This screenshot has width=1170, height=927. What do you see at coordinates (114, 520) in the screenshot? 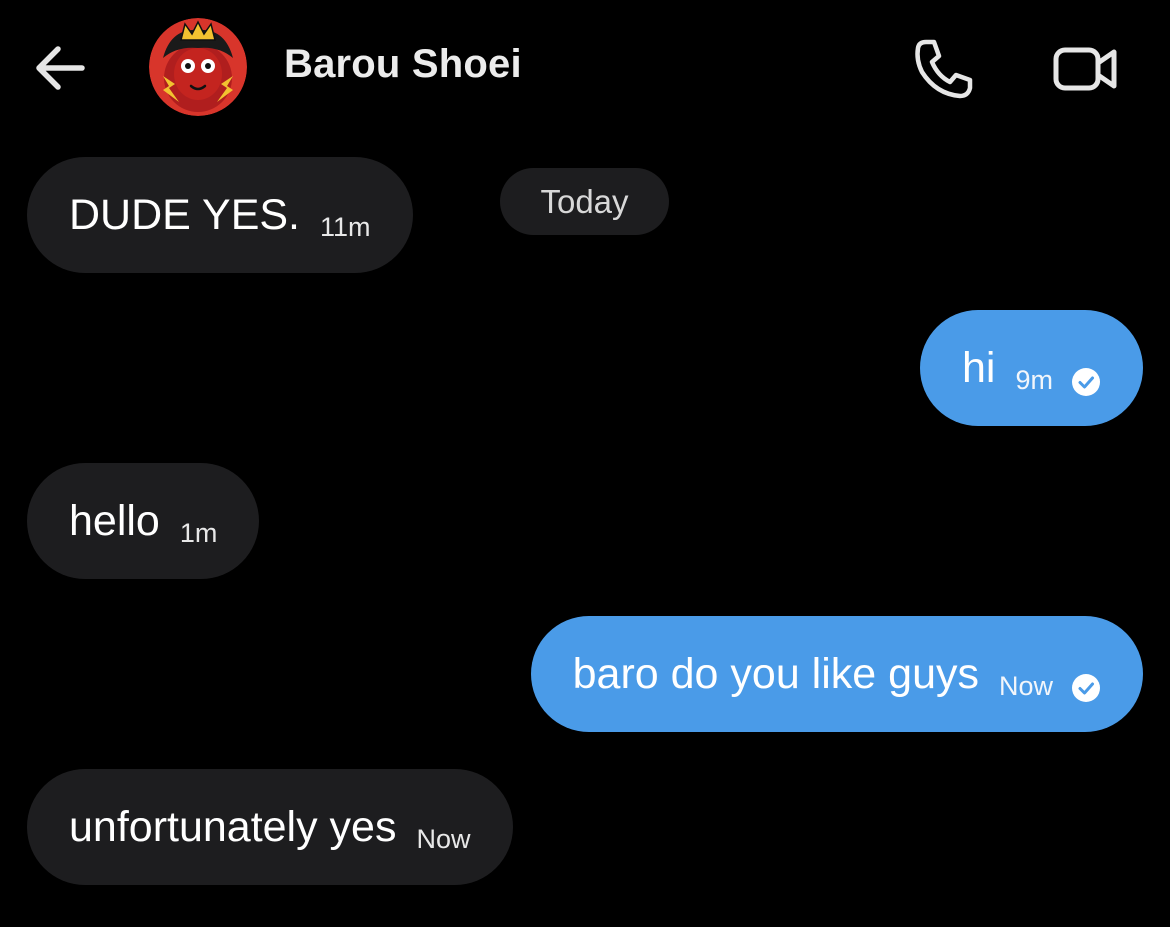
I see `message-text: hello` at bounding box center [114, 520].